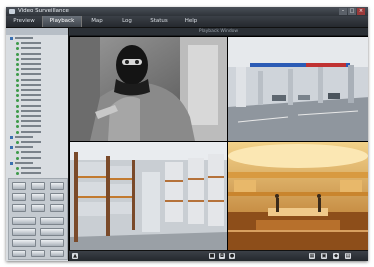 This screenshot has width=374, height=267. What do you see at coordinates (75, 256) in the screenshot?
I see `play-icon: ▲` at bounding box center [75, 256].